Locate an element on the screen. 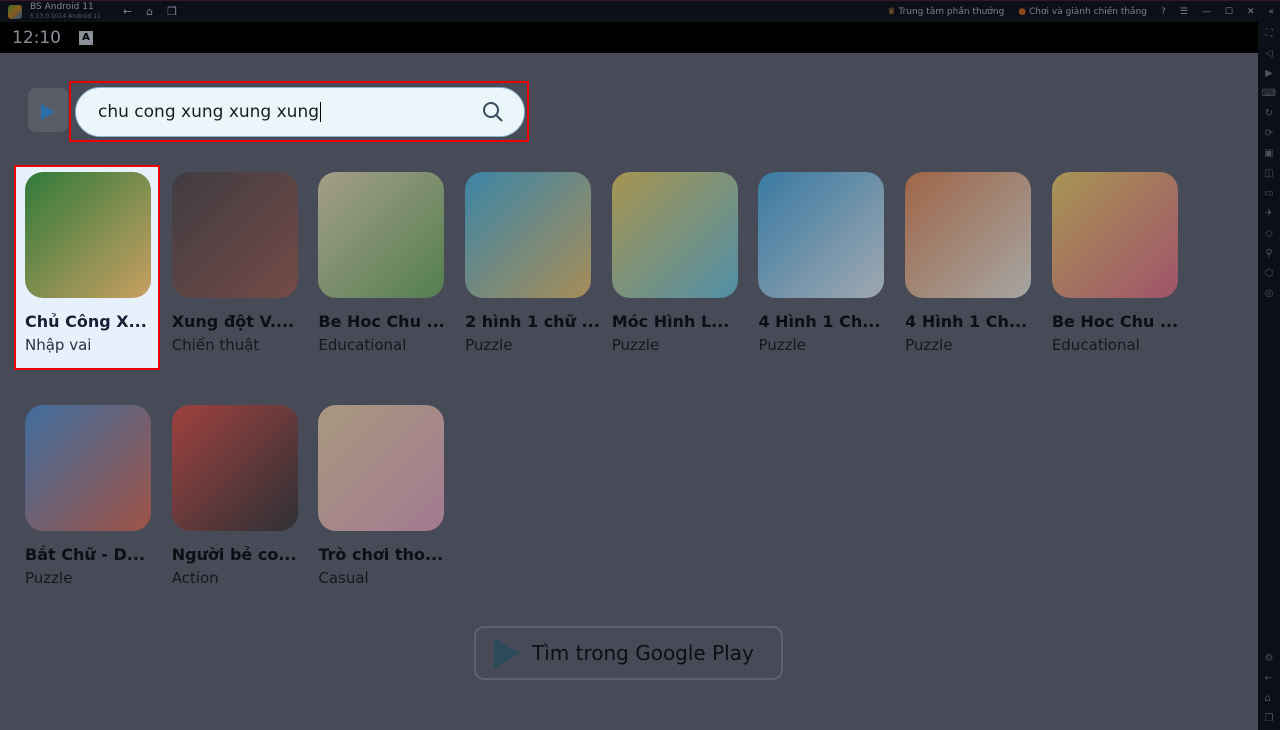 Image resolution: width=1280 pixels, height=730 pixels. shake-icon: ◇ is located at coordinates (1269, 233).